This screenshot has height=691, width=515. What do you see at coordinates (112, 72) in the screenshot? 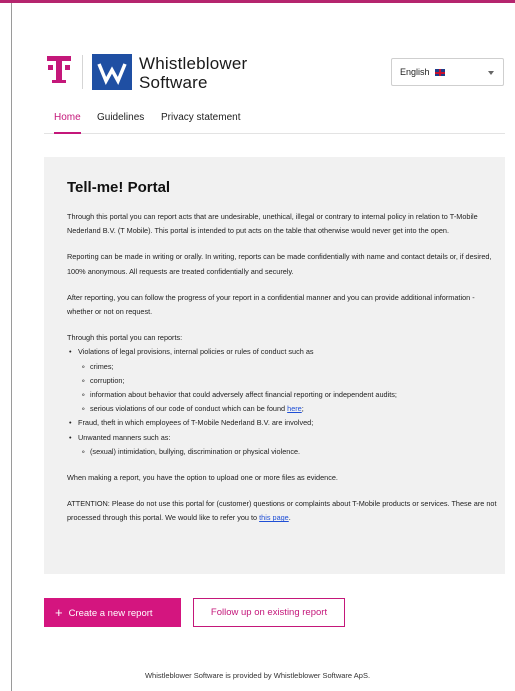
I see `whistleblower-software-logo` at bounding box center [112, 72].